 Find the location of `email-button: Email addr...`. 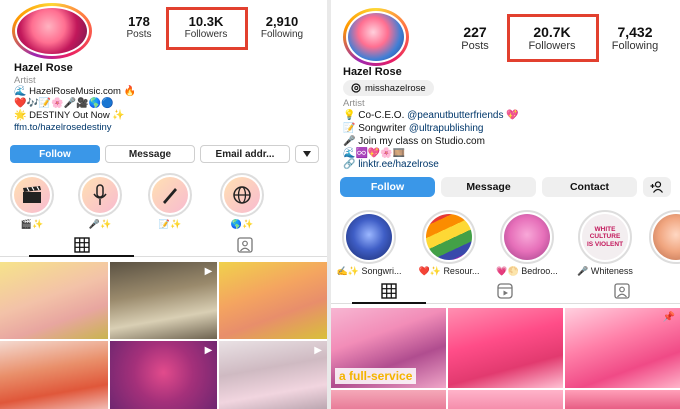

email-button: Email addr... is located at coordinates (245, 154).